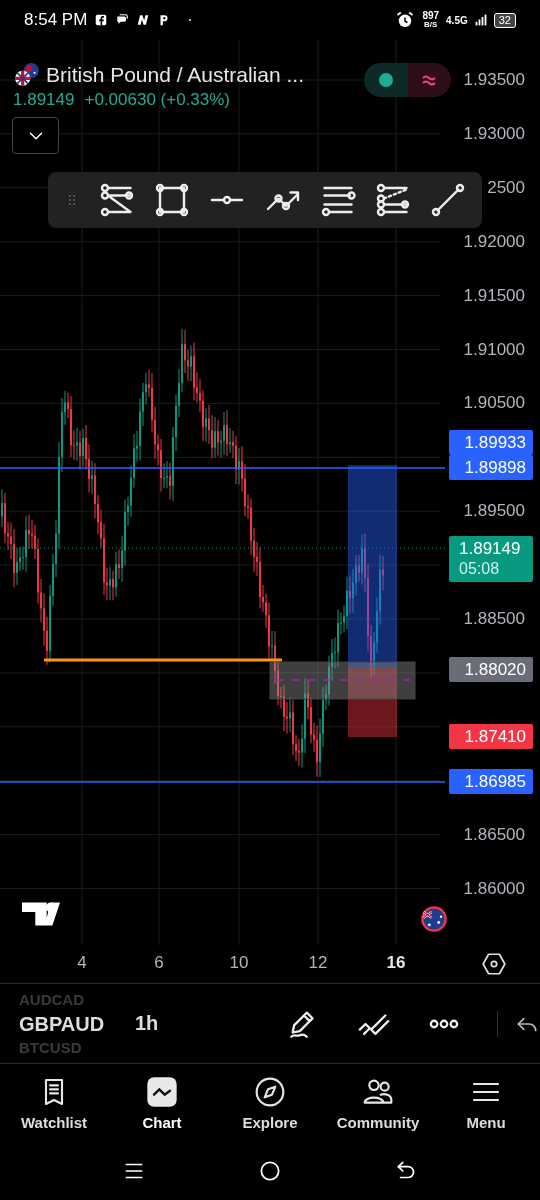  I want to click on price-axis-label: 1.91000, so click(494, 349).